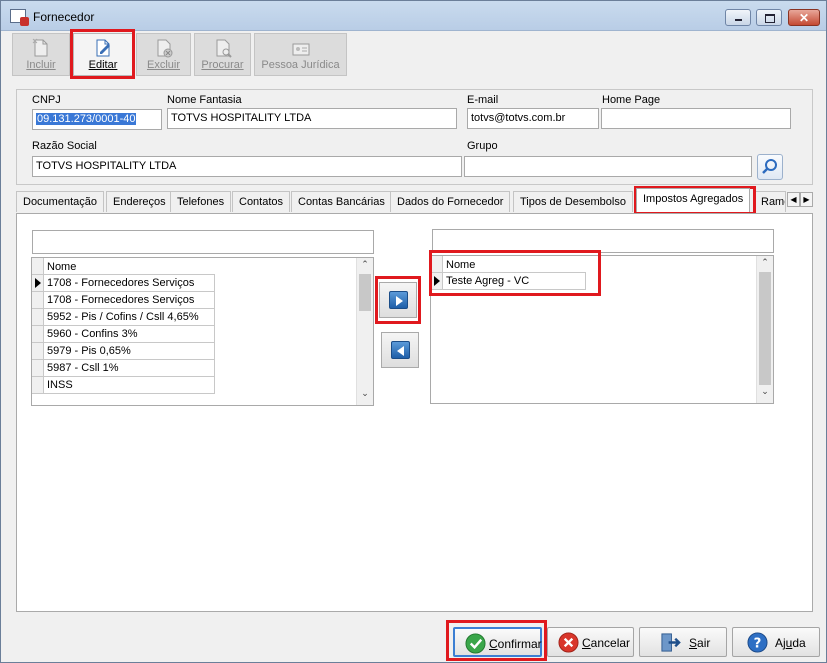 The height and width of the screenshot is (663, 827). What do you see at coordinates (130, 300) in the screenshot?
I see `available-row-1: 1708 - Fornecedores Serviços` at bounding box center [130, 300].